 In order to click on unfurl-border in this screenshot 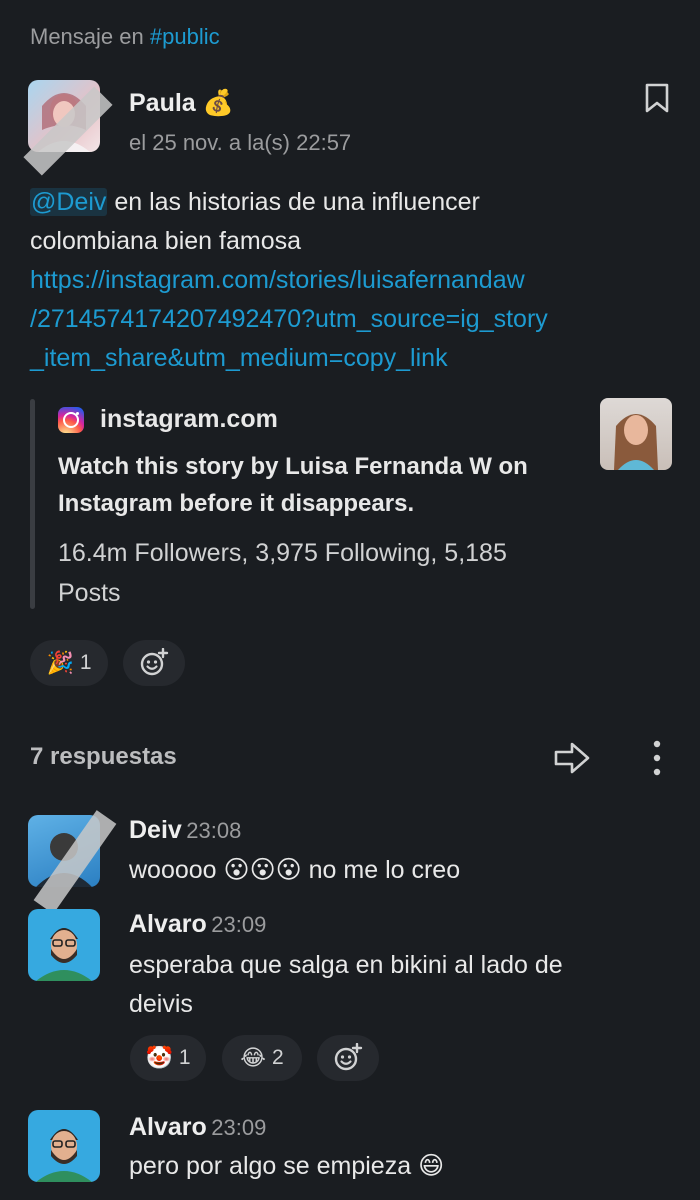, I will do `click(32, 504)`.